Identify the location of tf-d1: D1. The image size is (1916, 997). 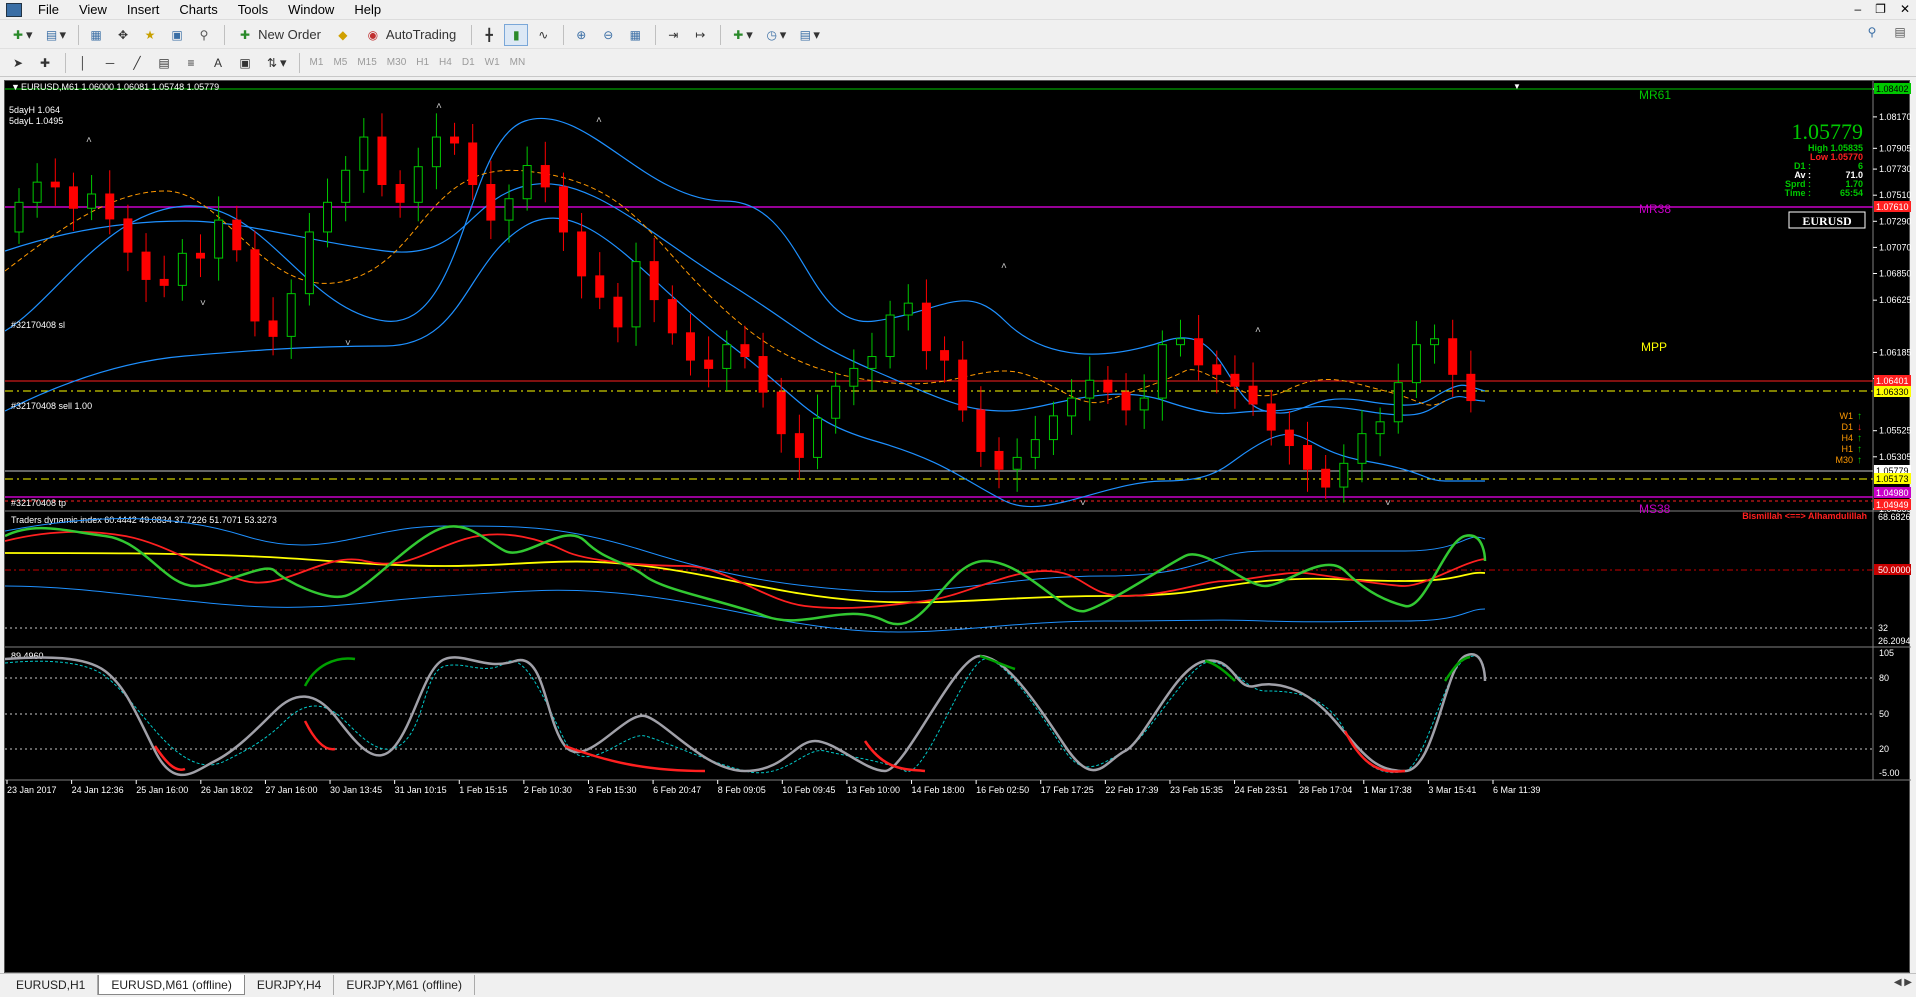
(468, 63).